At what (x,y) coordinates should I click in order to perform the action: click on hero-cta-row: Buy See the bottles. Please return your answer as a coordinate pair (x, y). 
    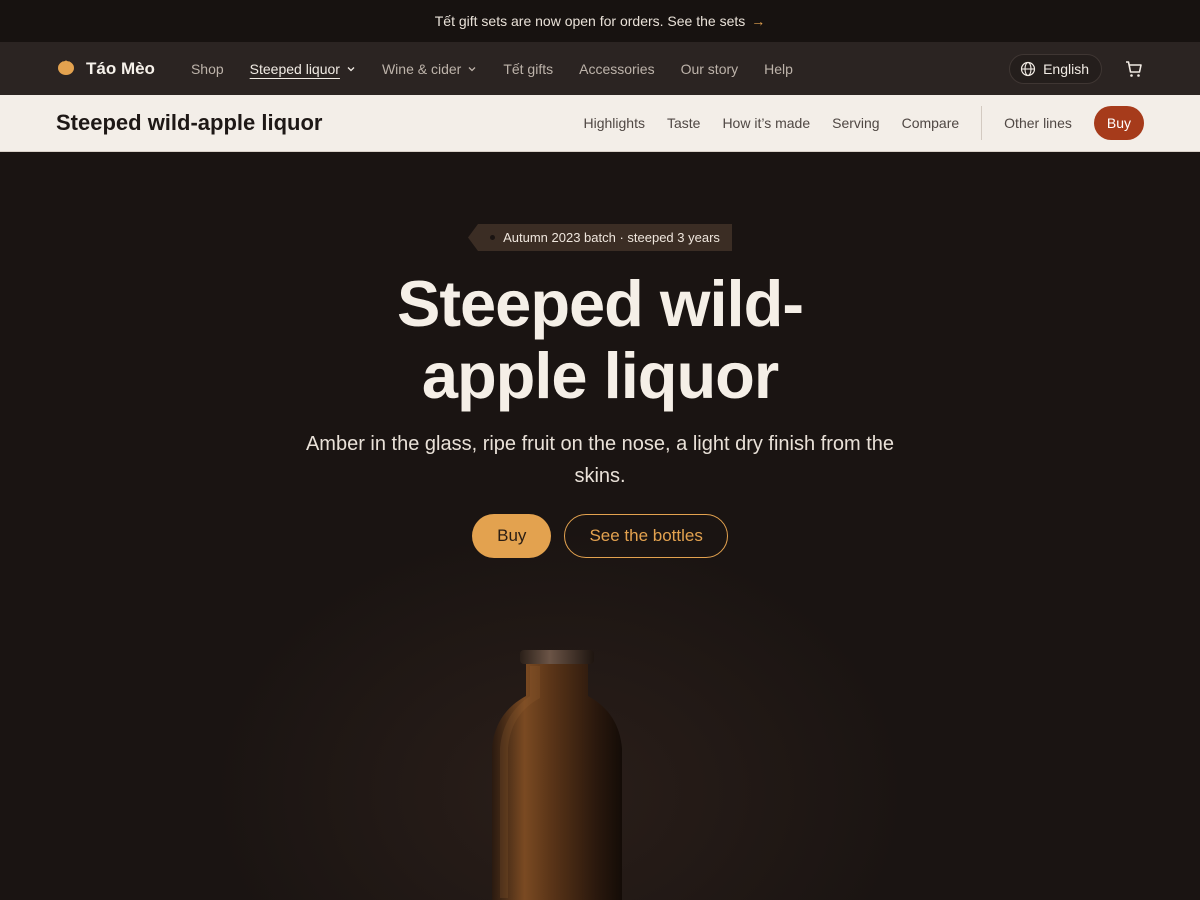
    Looking at the image, I should click on (600, 536).